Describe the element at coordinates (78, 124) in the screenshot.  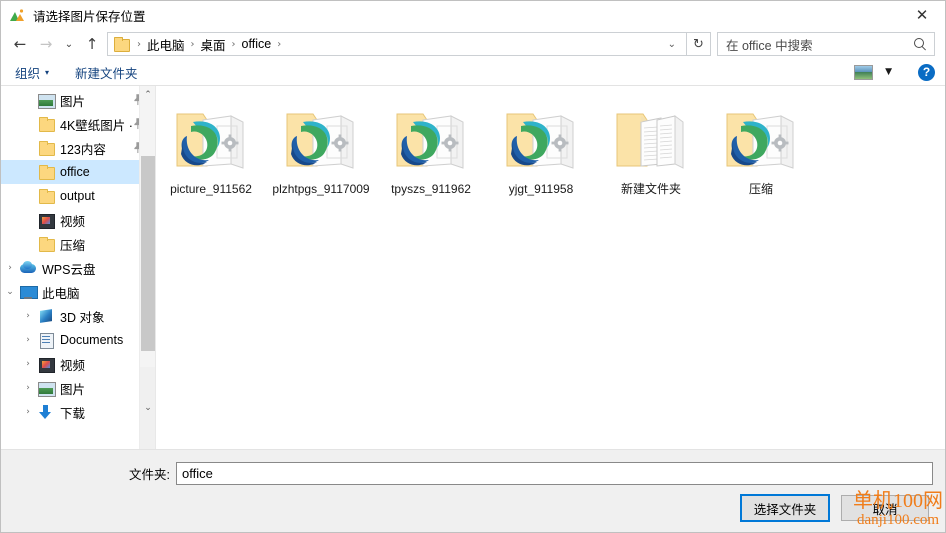
I see `sidebar-item-4k壁纸图片-·: 4K壁纸图片 ·` at that location.